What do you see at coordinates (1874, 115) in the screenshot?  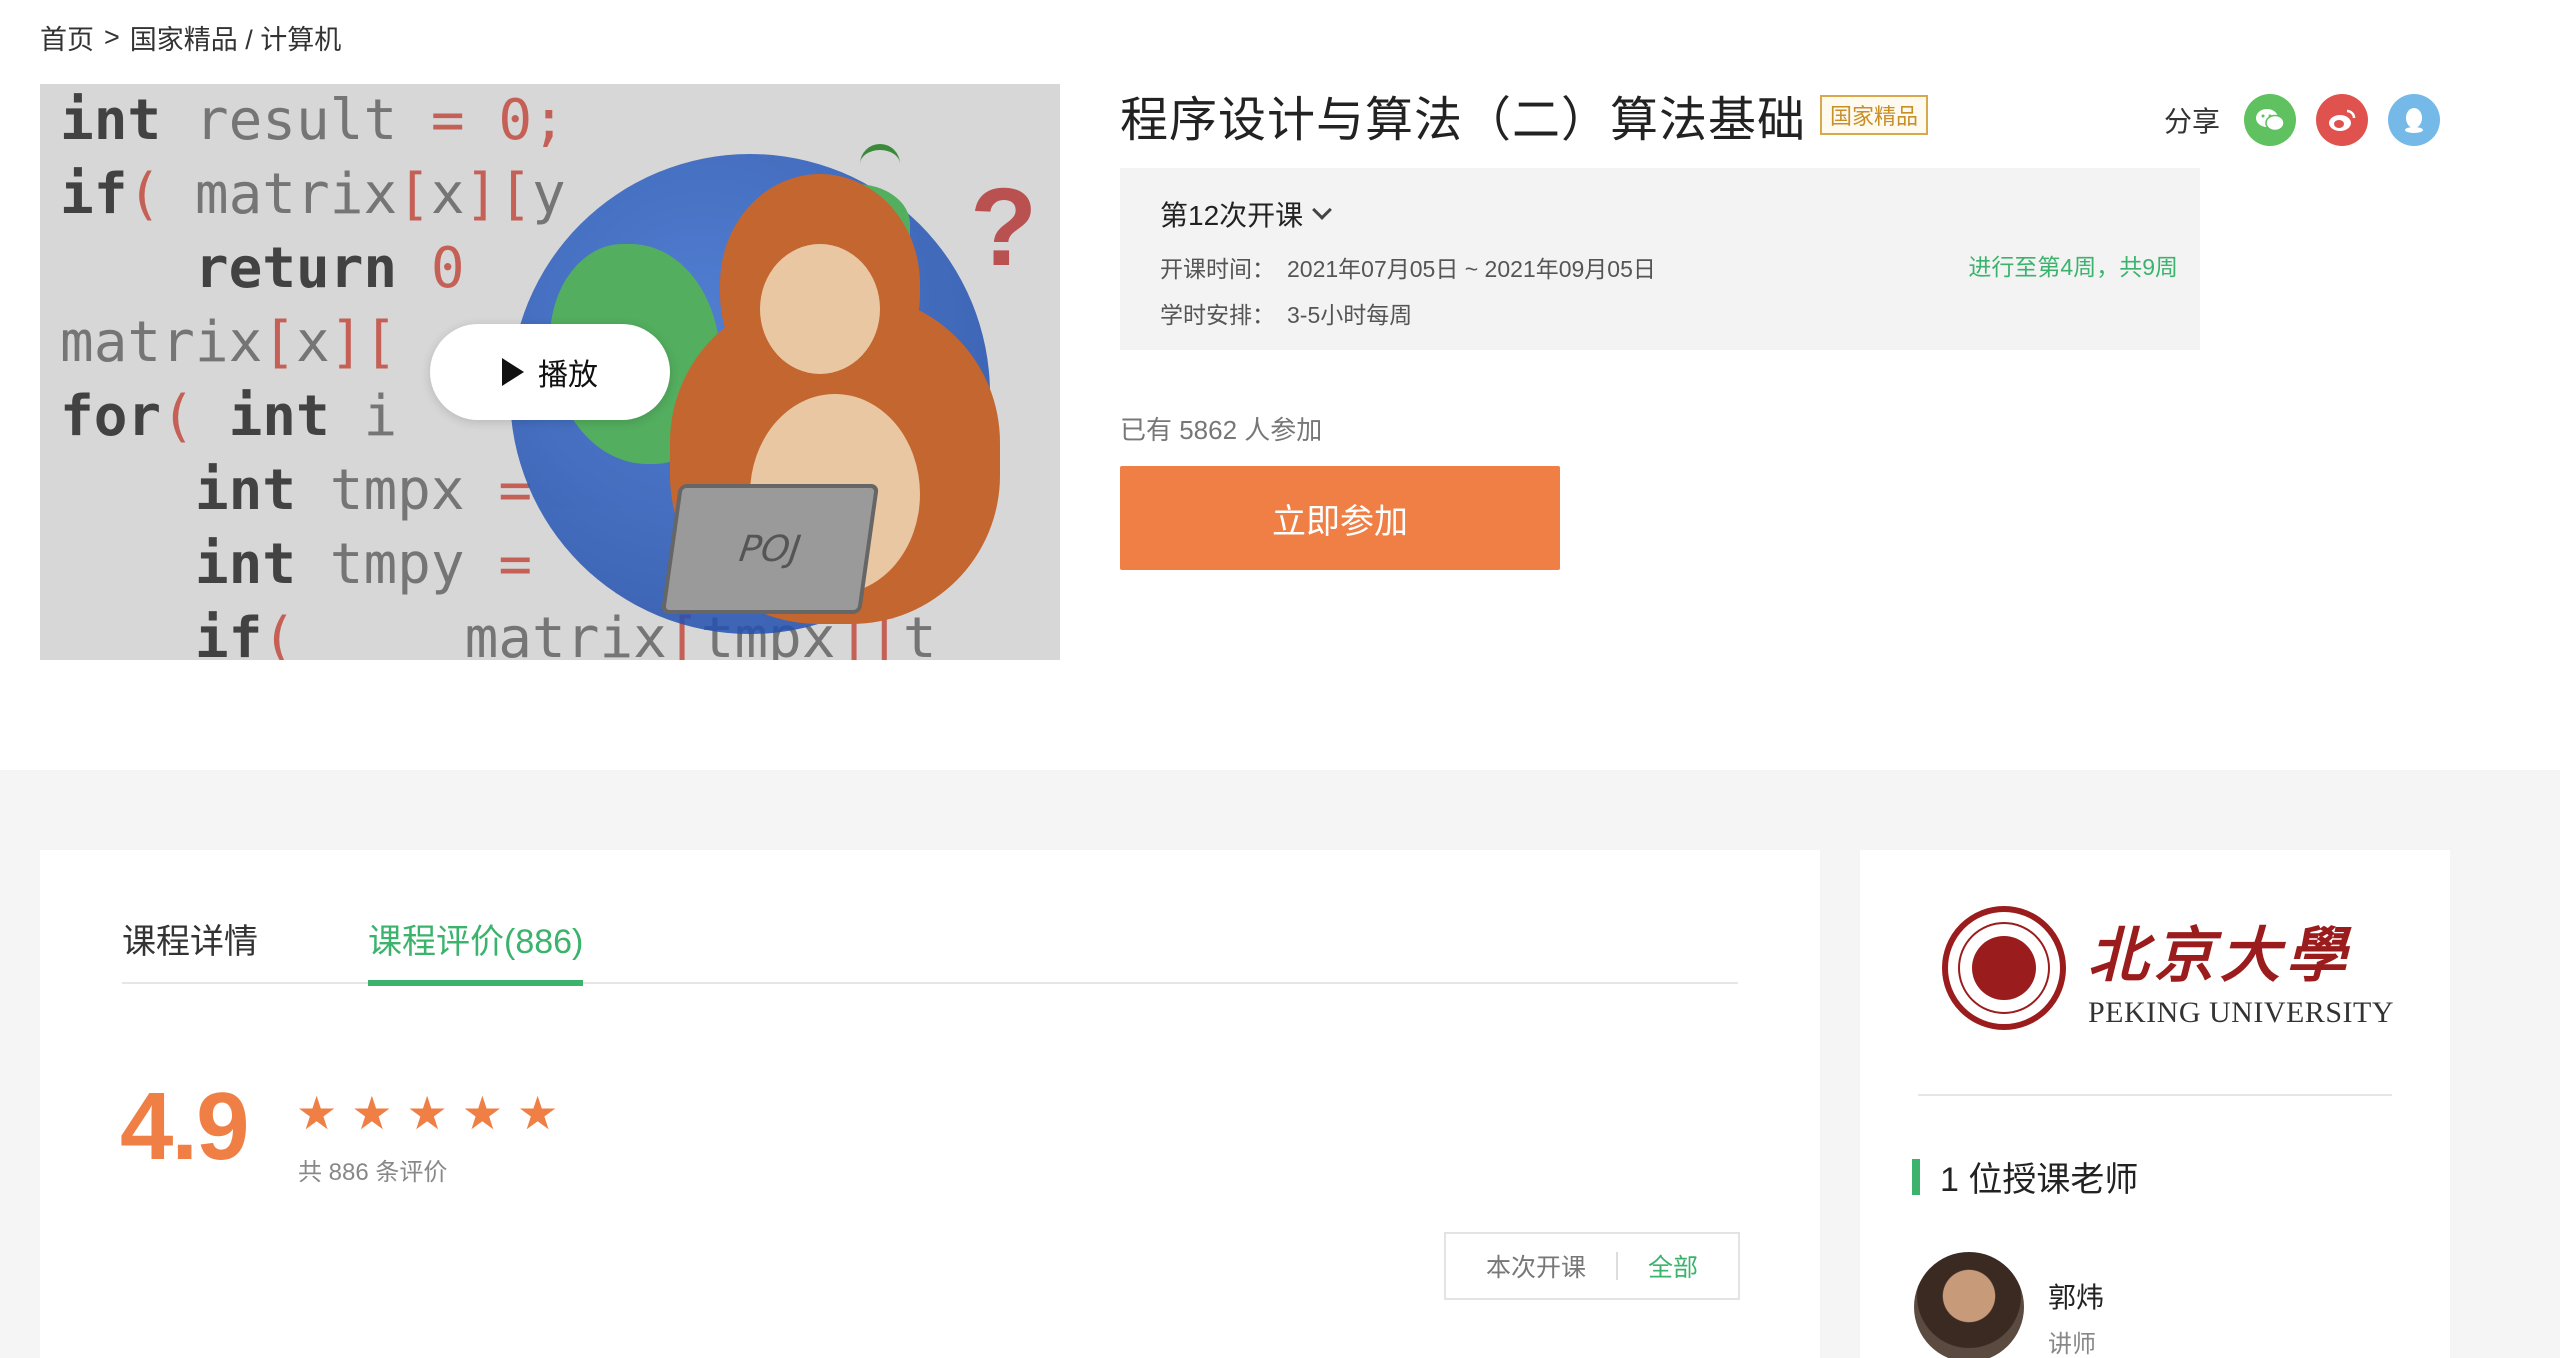 I see `national-quality-badge: 国家精品` at bounding box center [1874, 115].